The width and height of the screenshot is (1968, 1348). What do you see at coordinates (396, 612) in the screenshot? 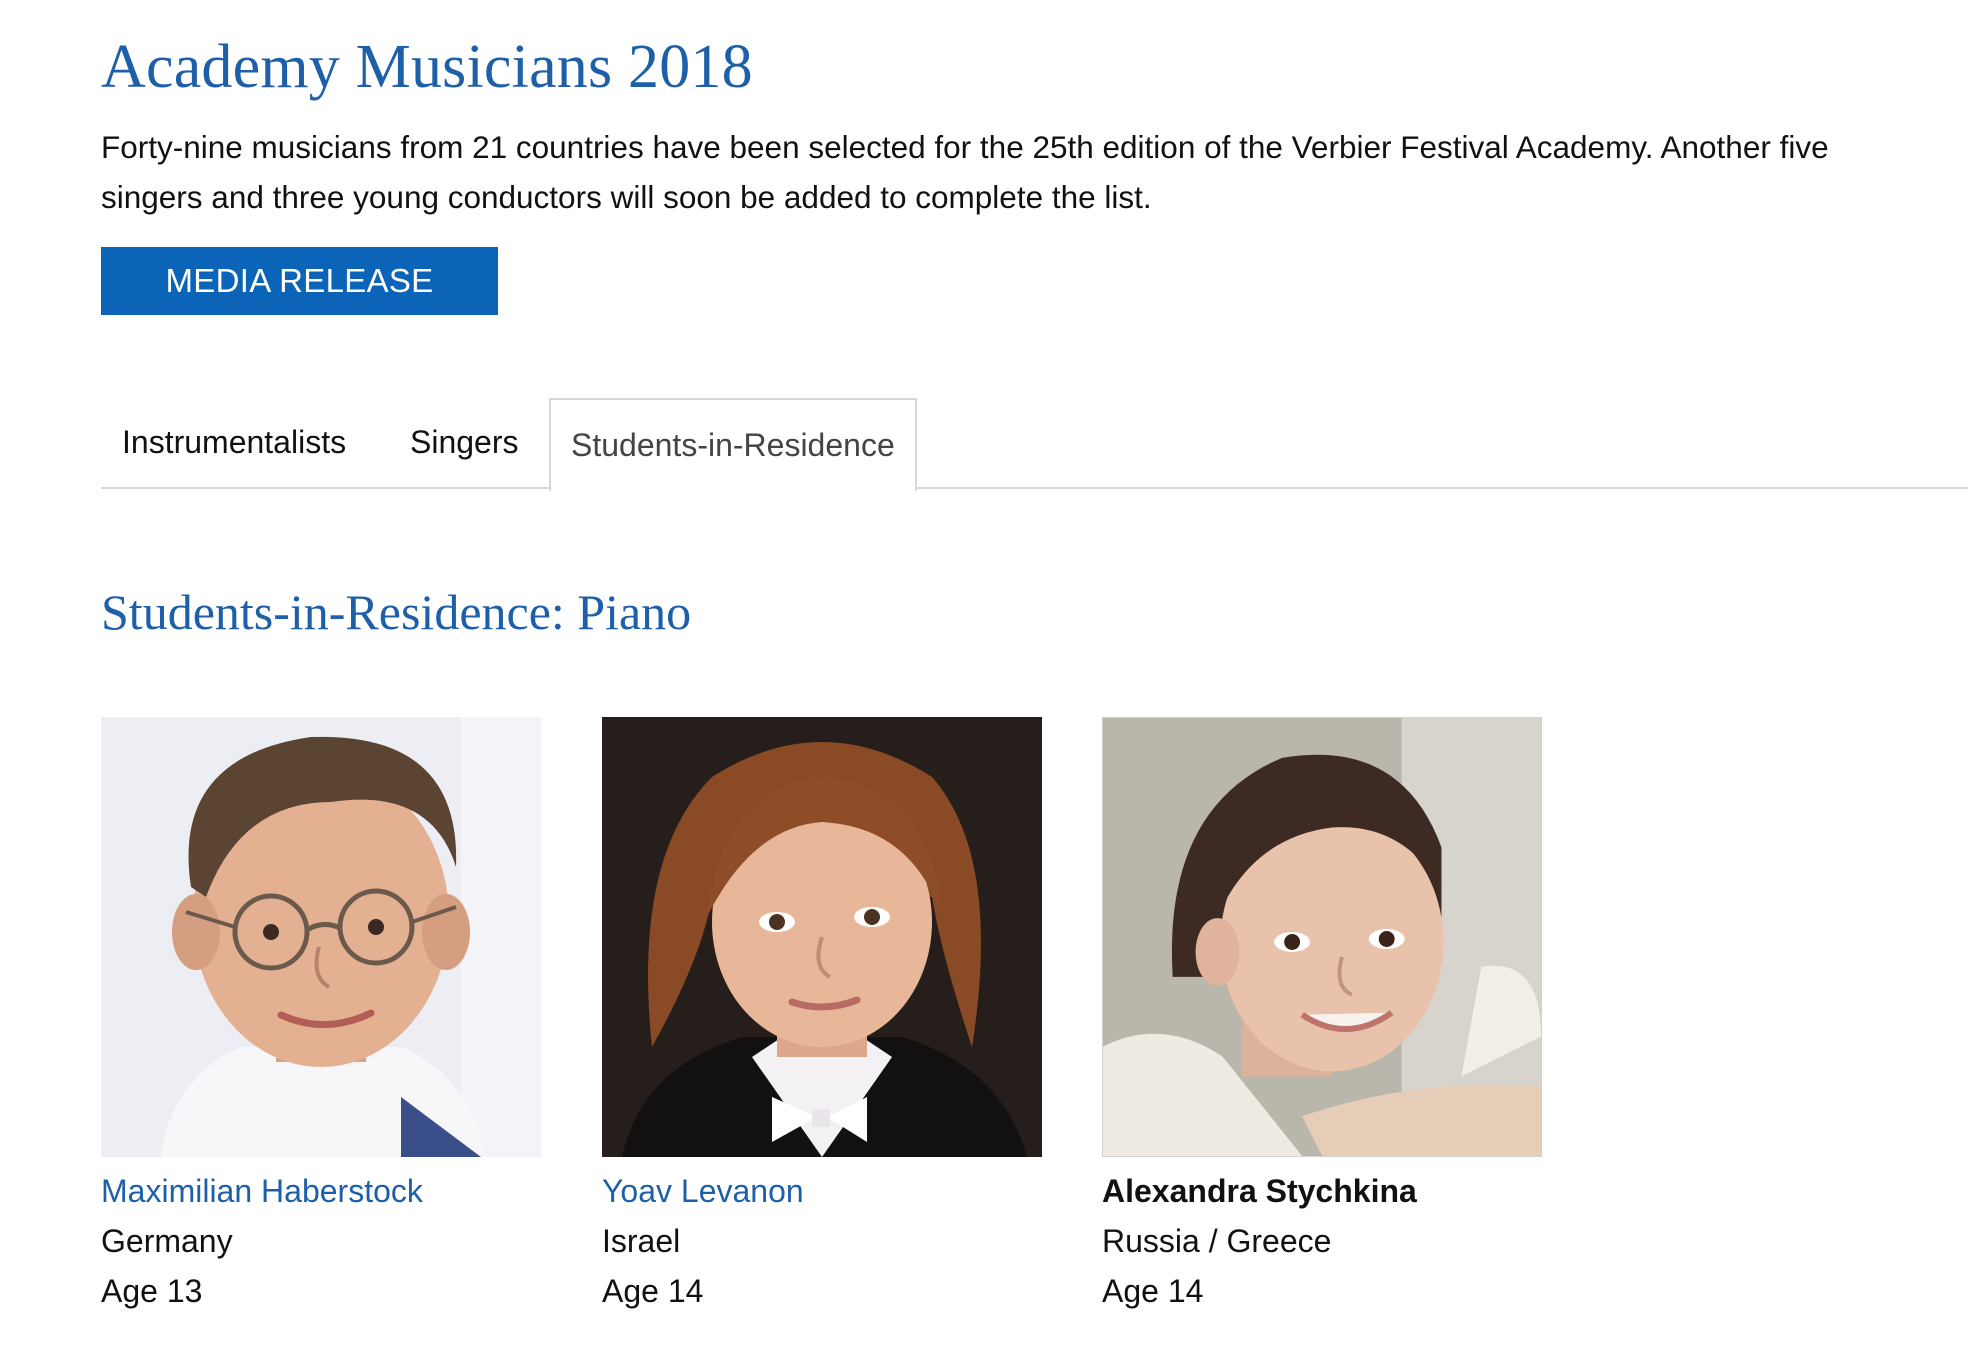
I see `section-title: Students-in-Residence: Piano` at bounding box center [396, 612].